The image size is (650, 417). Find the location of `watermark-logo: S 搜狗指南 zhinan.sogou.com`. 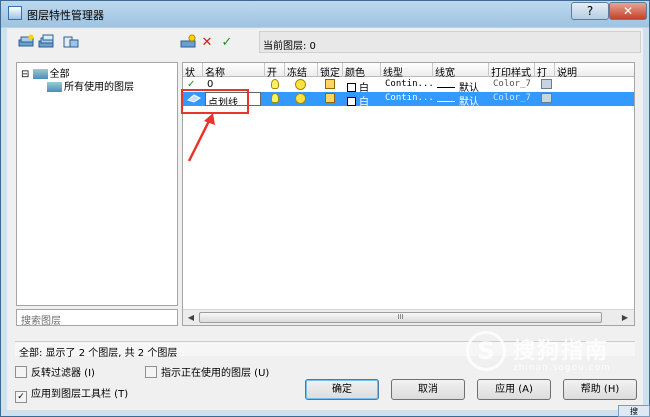

watermark-logo: S 搜狗指南 zhinan.sogou.com is located at coordinates (551, 353).